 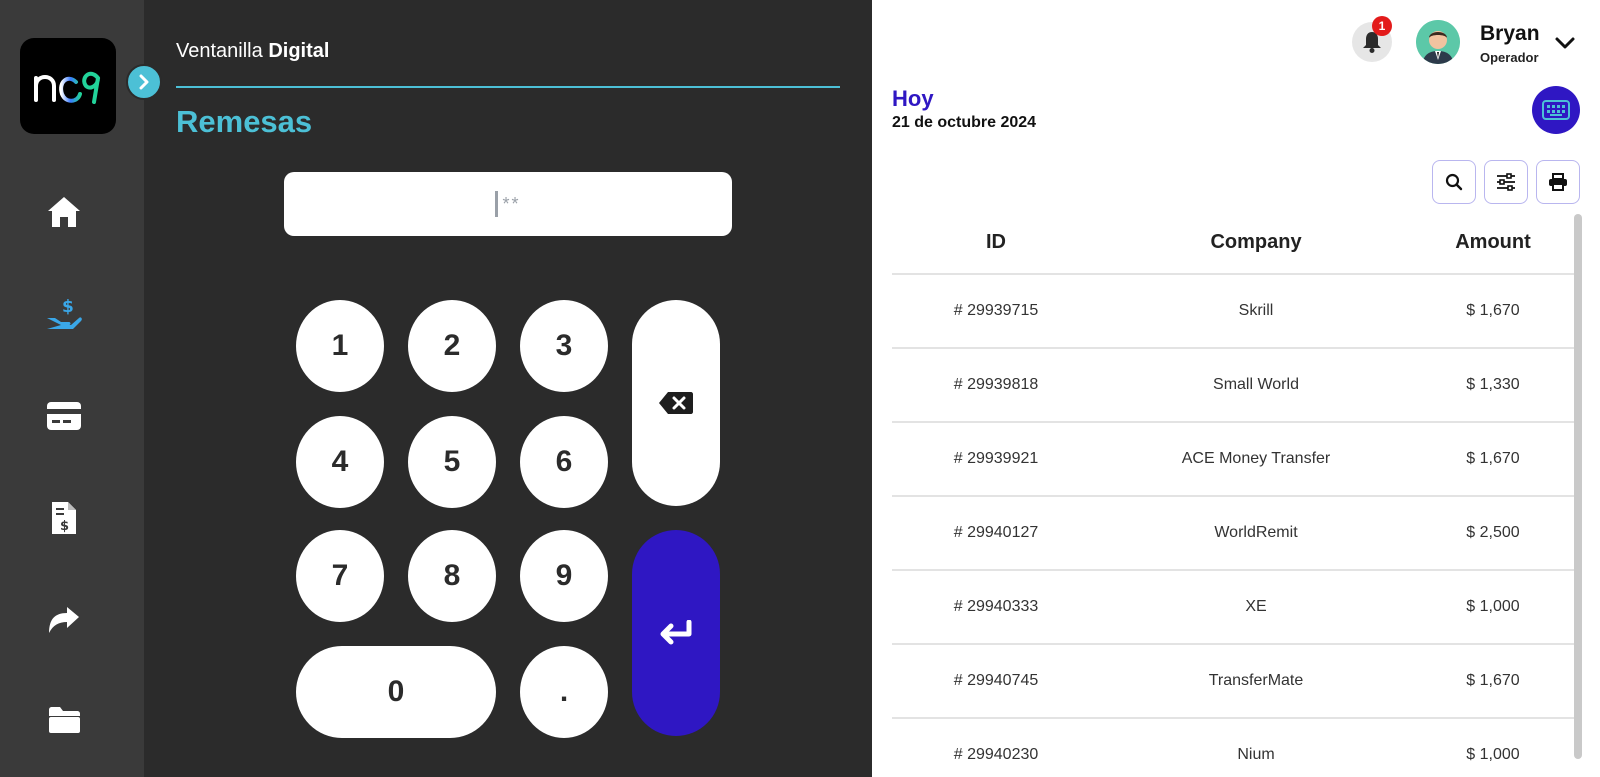 What do you see at coordinates (340, 576) in the screenshot?
I see `key-7: 7` at bounding box center [340, 576].